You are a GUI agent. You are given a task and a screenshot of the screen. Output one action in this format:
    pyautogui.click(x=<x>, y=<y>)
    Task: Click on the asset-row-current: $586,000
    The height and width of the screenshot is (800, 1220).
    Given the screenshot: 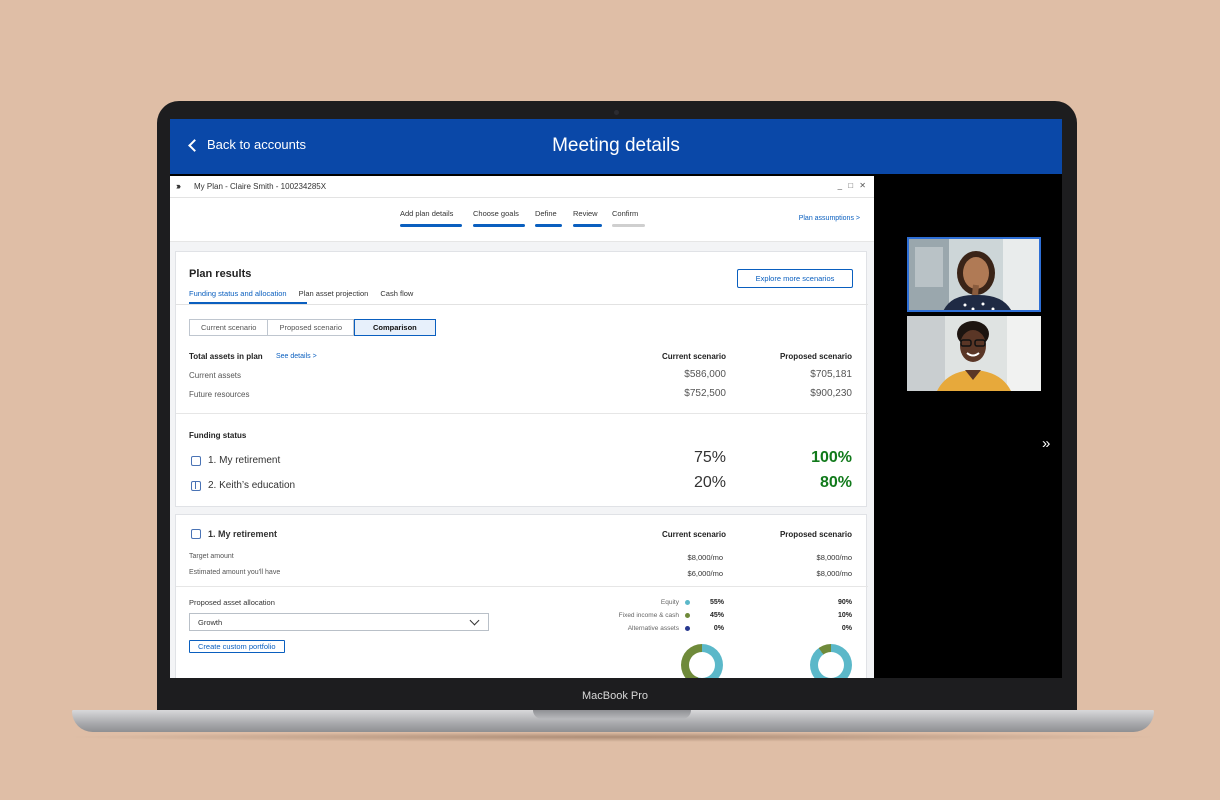 What is the action you would take?
    pyautogui.click(x=705, y=374)
    